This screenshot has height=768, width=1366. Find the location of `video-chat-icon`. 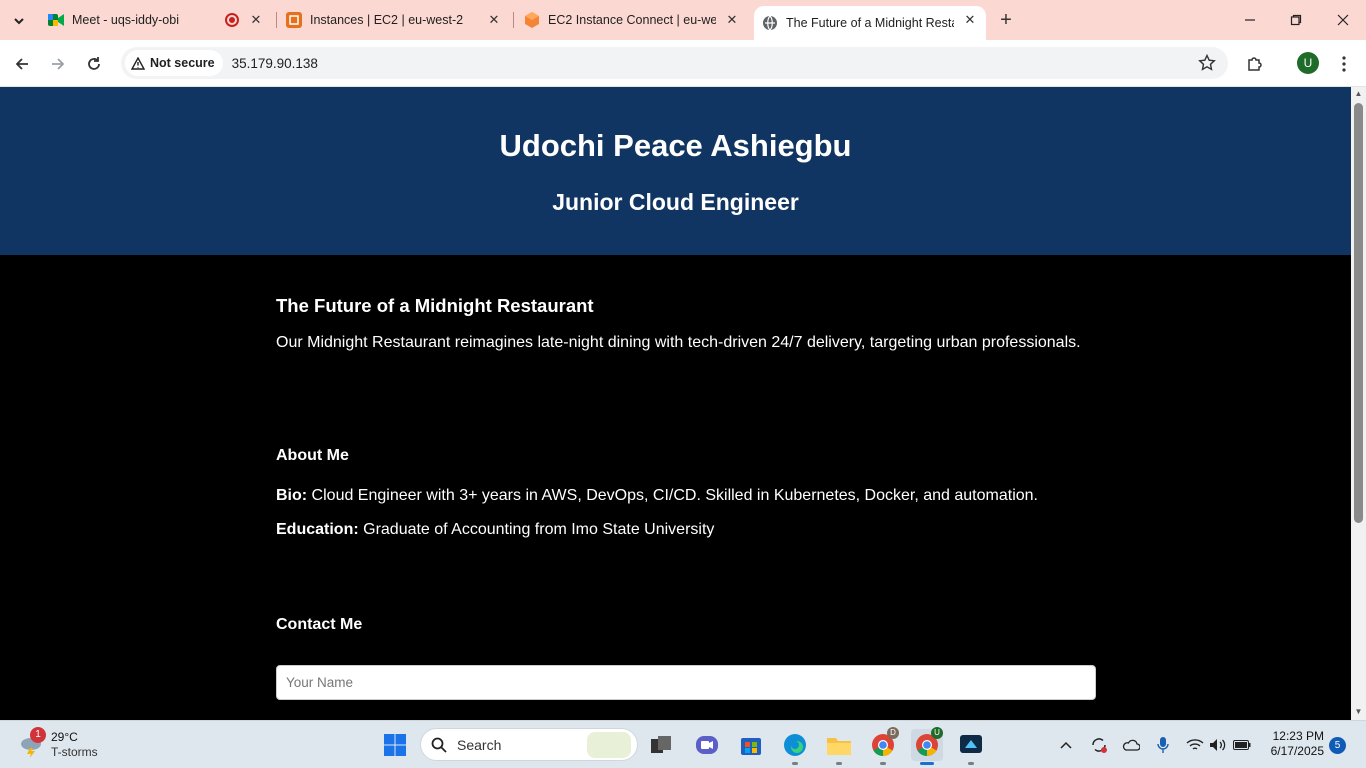

video-chat-icon is located at coordinates (707, 745).